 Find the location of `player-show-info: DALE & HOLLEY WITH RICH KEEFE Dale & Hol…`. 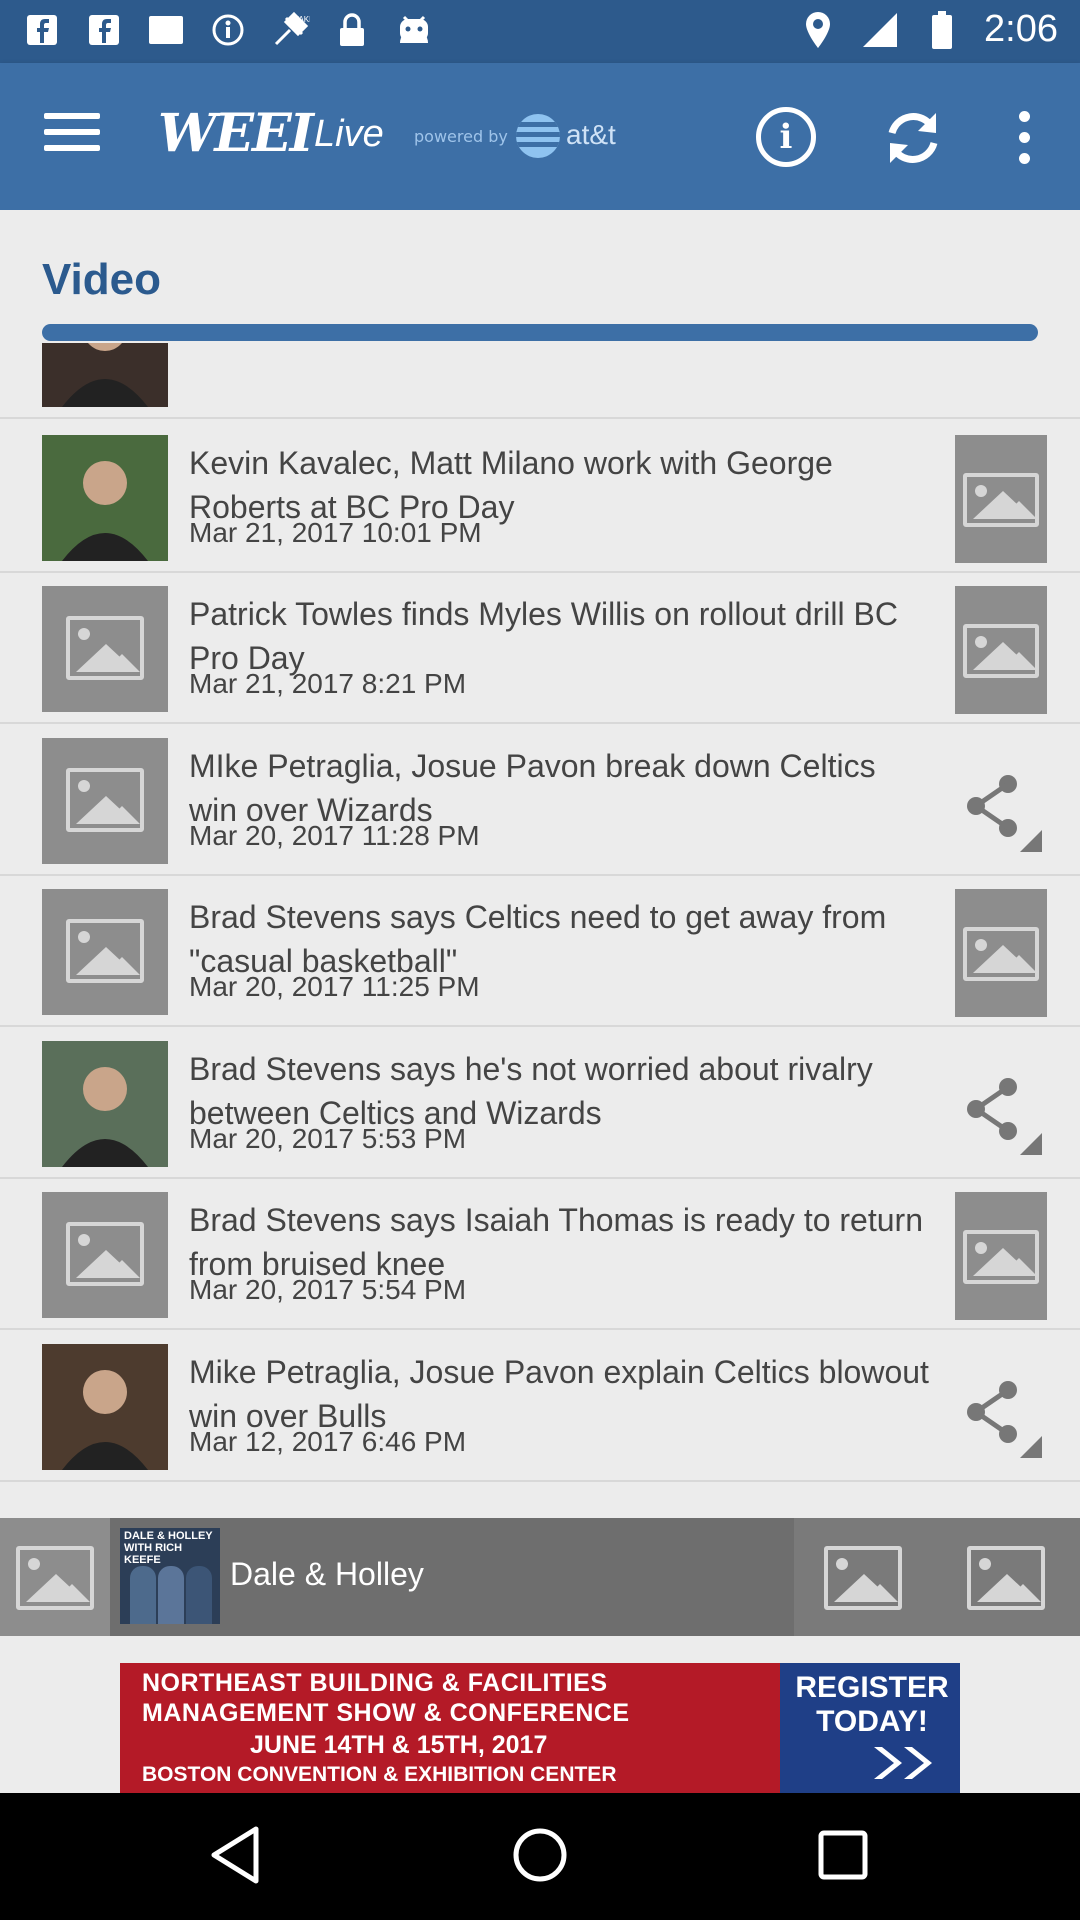

player-show-info: DALE & HOLLEY WITH RICH KEEFE Dale & Hol… is located at coordinates (452, 1577).